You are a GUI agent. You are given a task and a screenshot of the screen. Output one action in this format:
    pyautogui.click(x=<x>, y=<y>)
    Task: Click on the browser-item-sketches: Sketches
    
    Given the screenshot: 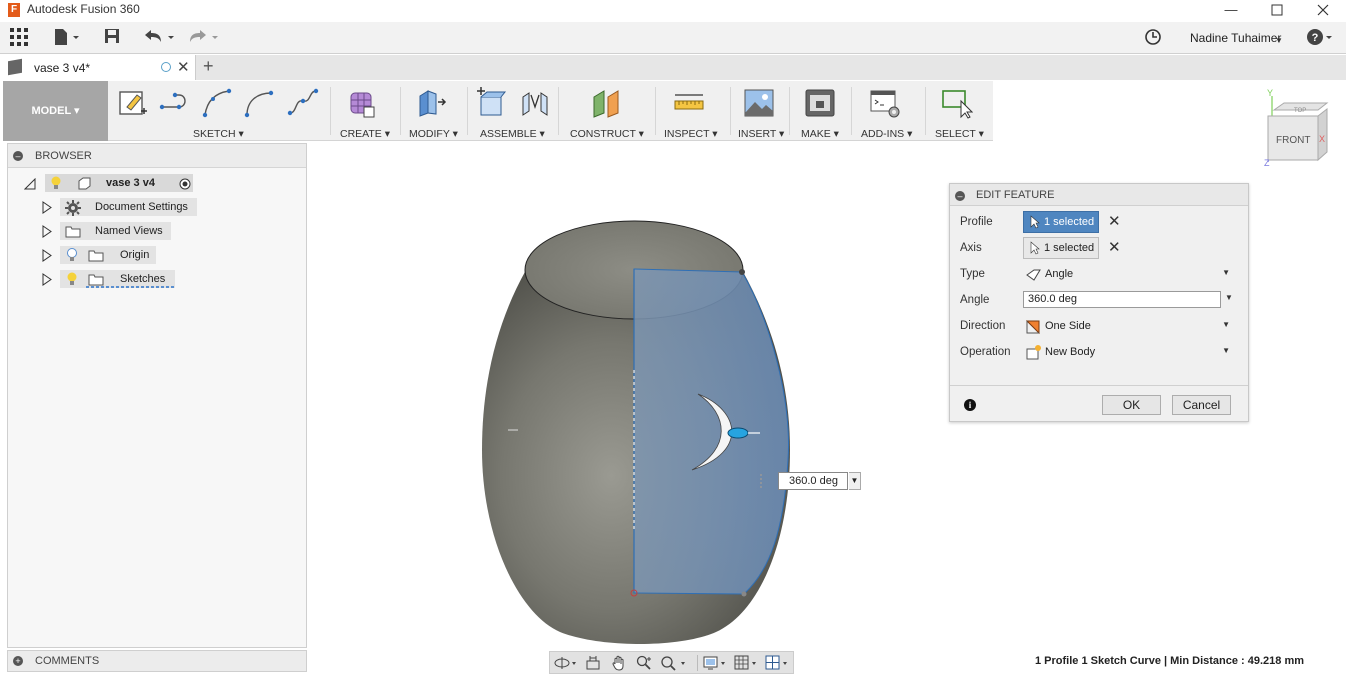 What is the action you would take?
    pyautogui.click(x=127, y=280)
    